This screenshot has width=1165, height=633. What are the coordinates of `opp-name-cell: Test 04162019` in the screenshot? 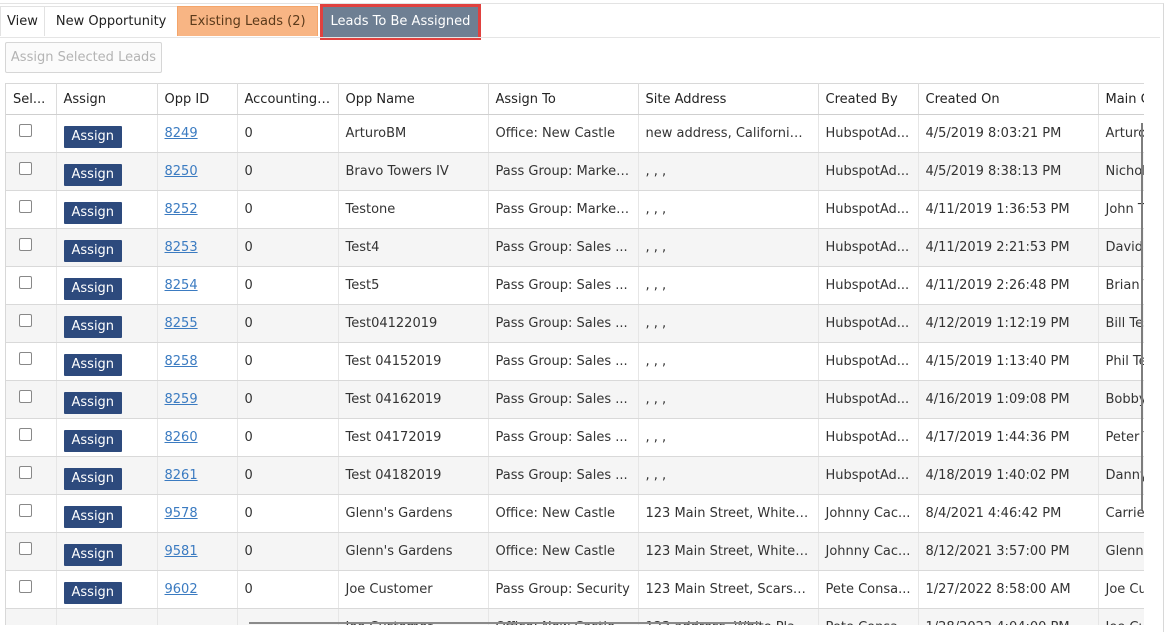 It's located at (413, 399).